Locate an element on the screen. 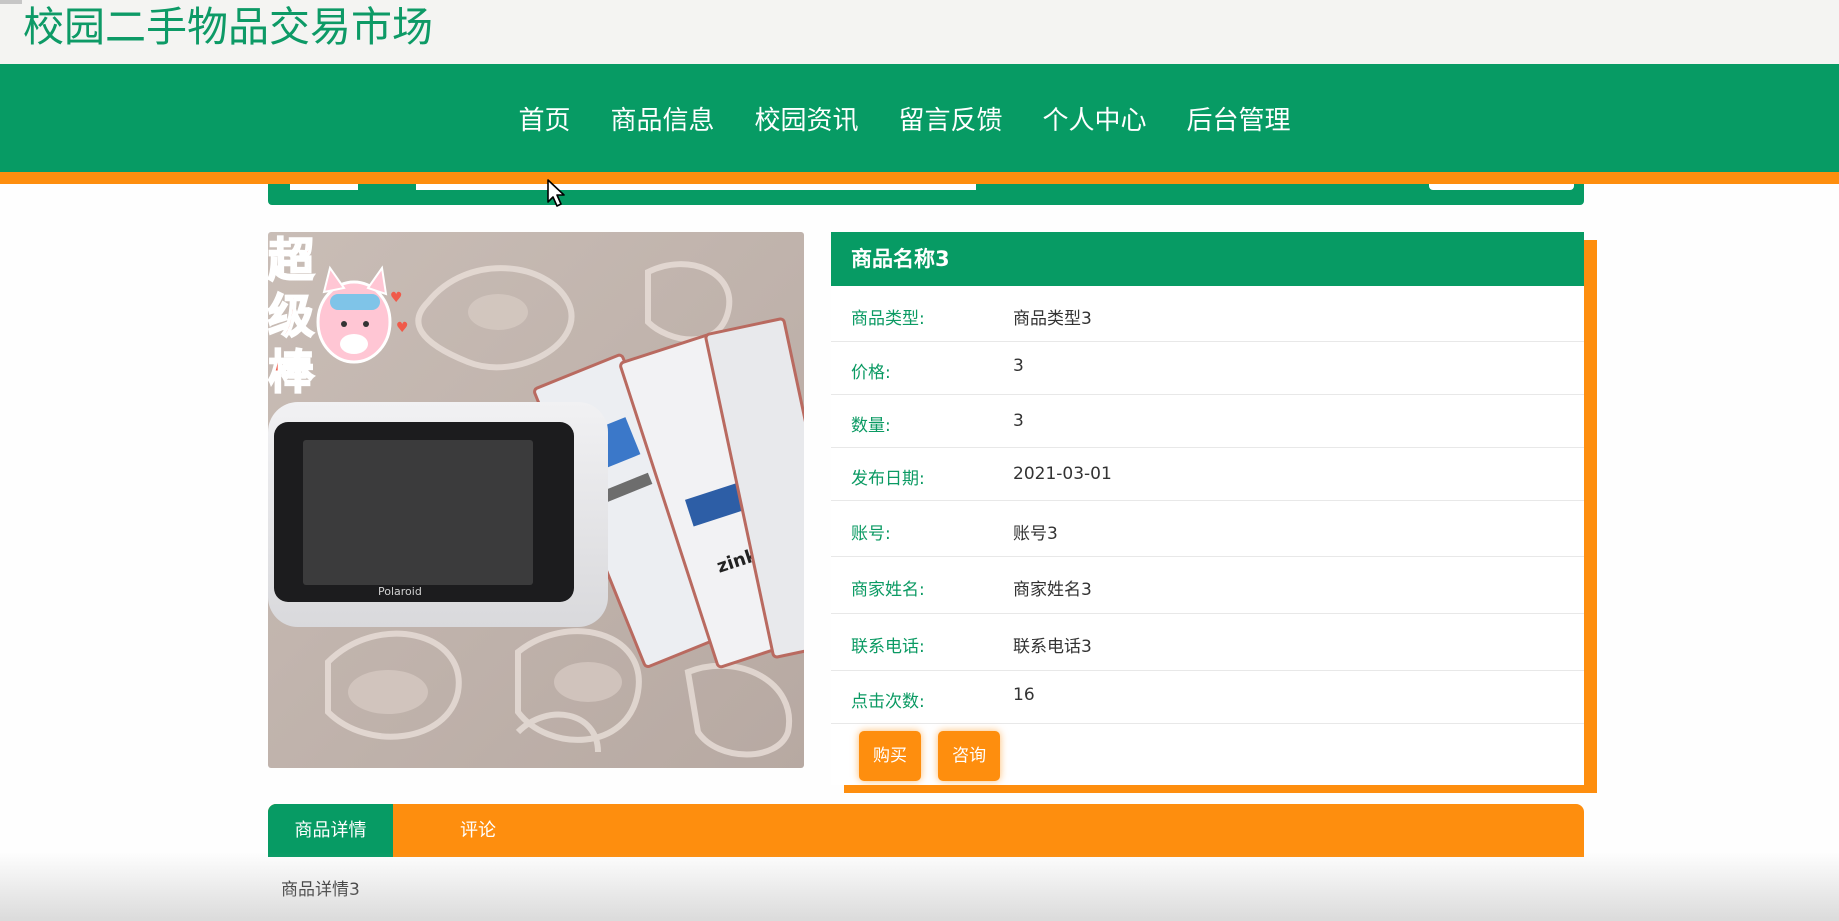 The height and width of the screenshot is (921, 1839). search-category-select is located at coordinates (324, 187).